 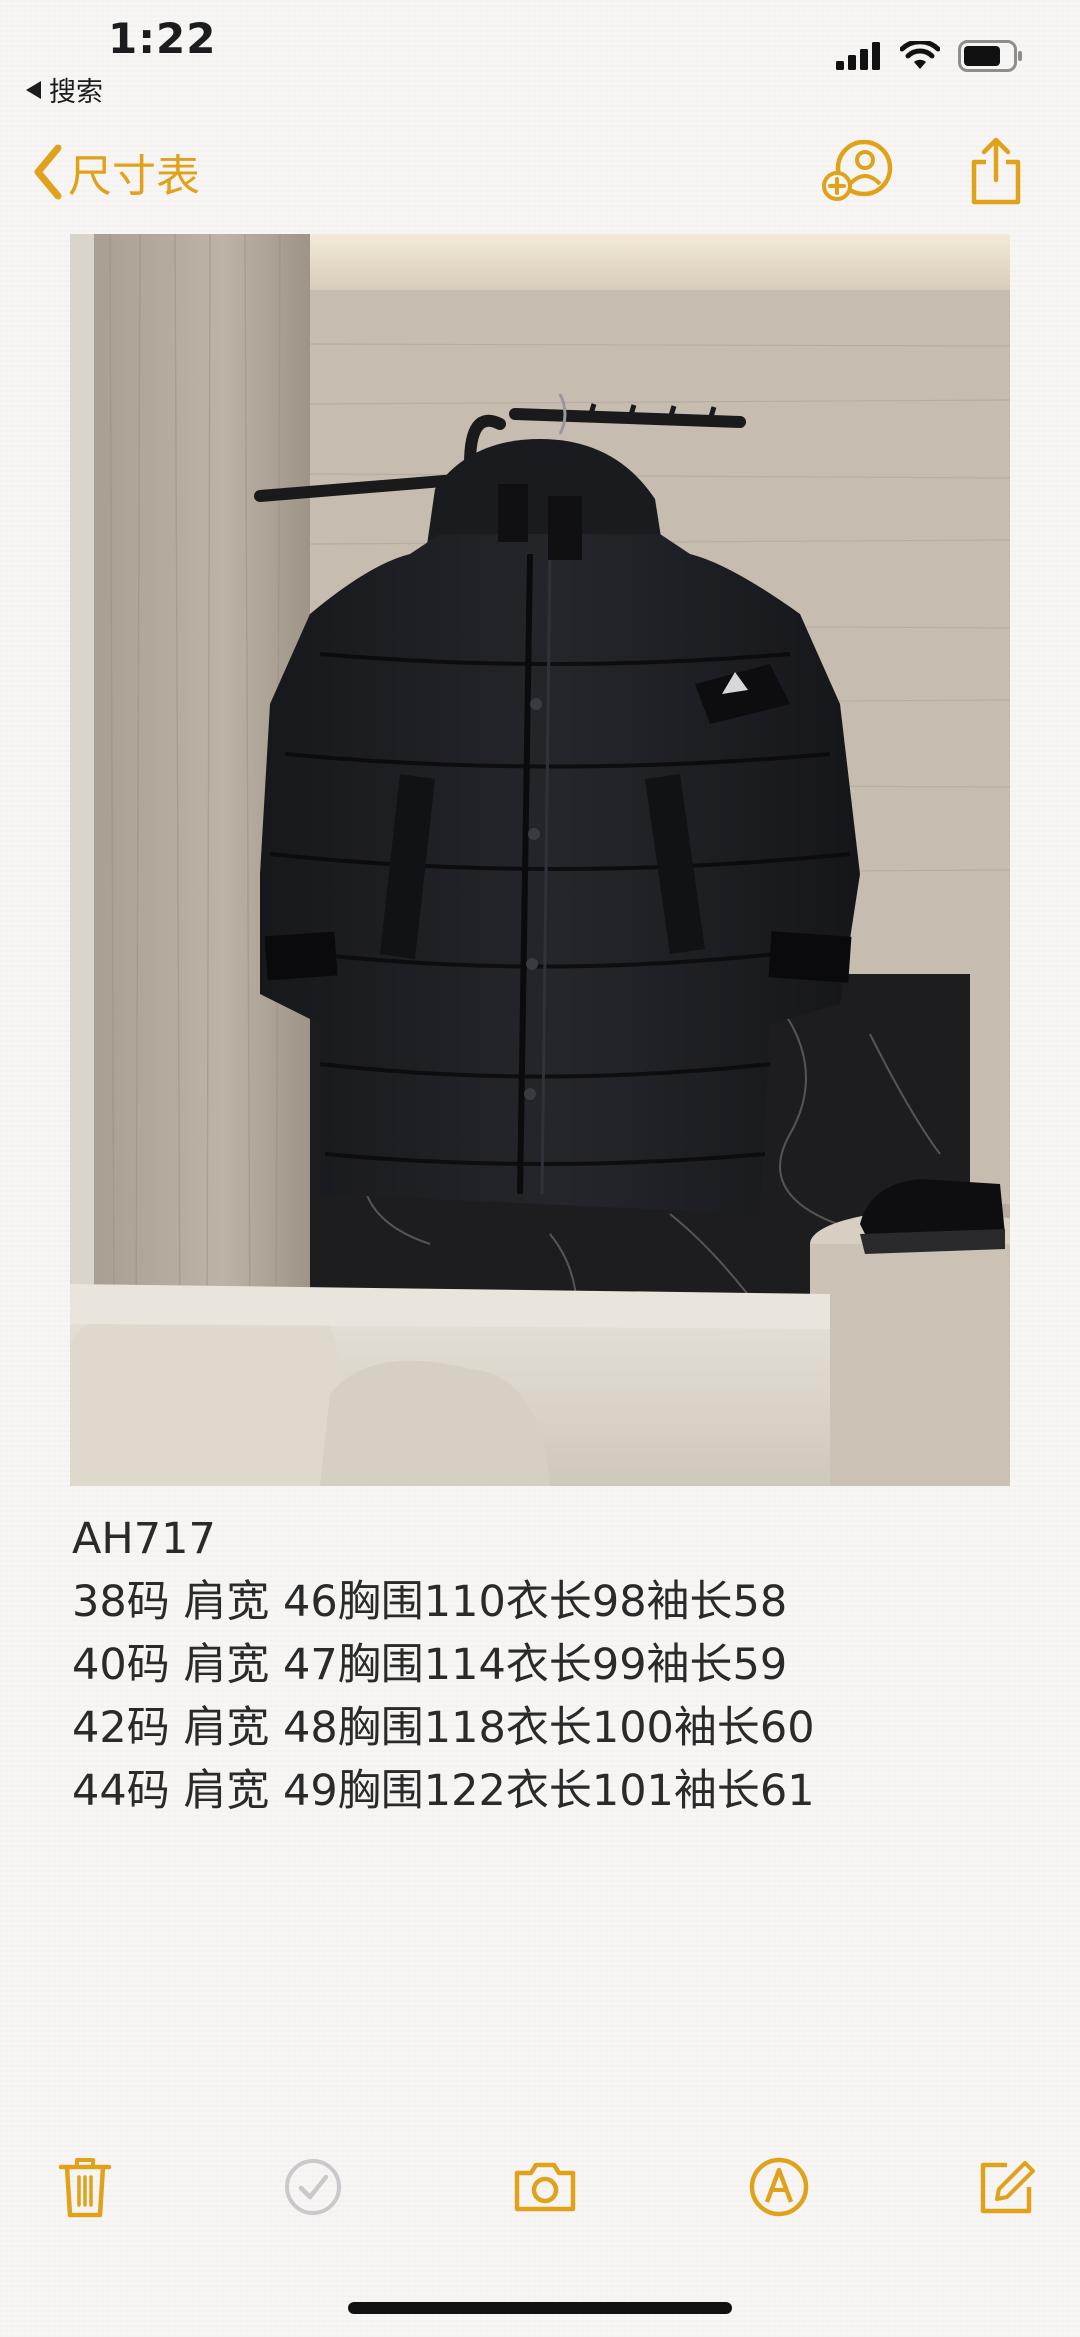 I want to click on return-to-app-link: 搜索, so click(x=64, y=89).